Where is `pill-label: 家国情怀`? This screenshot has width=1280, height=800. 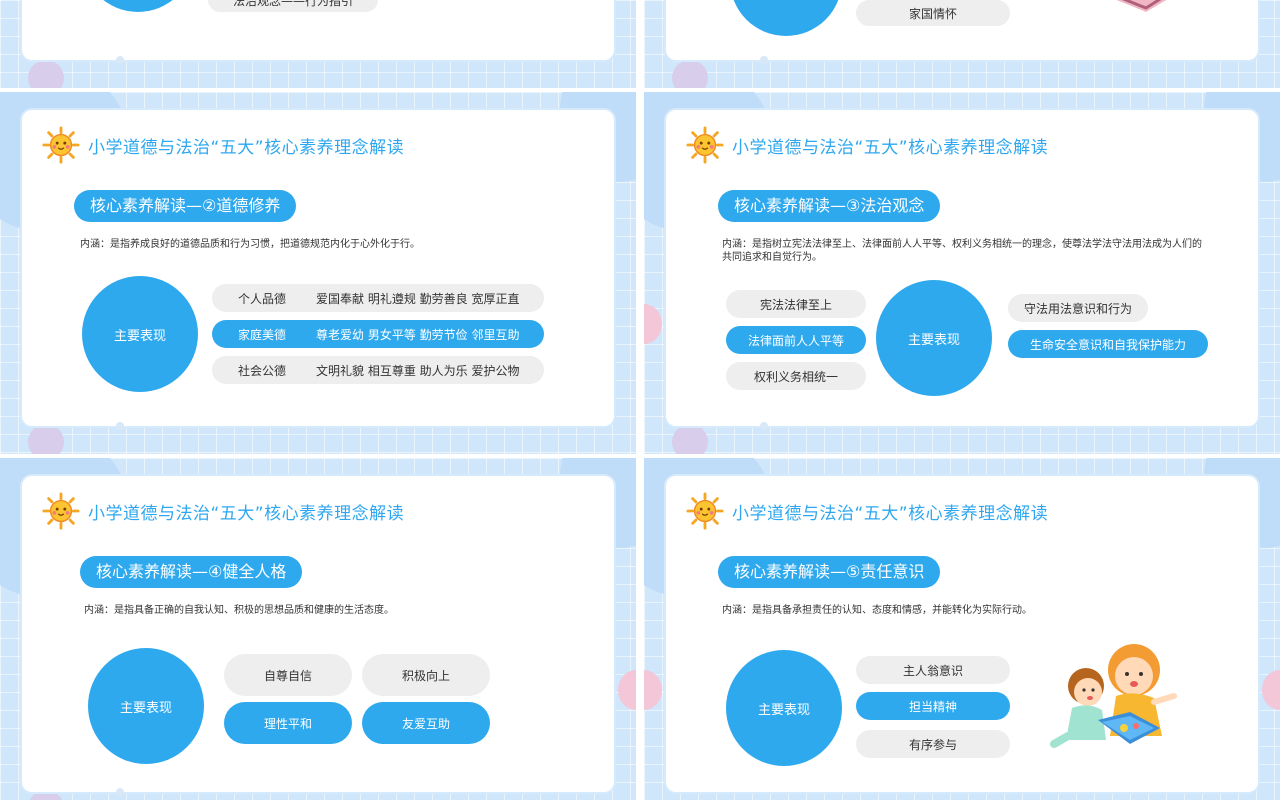
pill-label: 家国情怀 is located at coordinates (932, 13).